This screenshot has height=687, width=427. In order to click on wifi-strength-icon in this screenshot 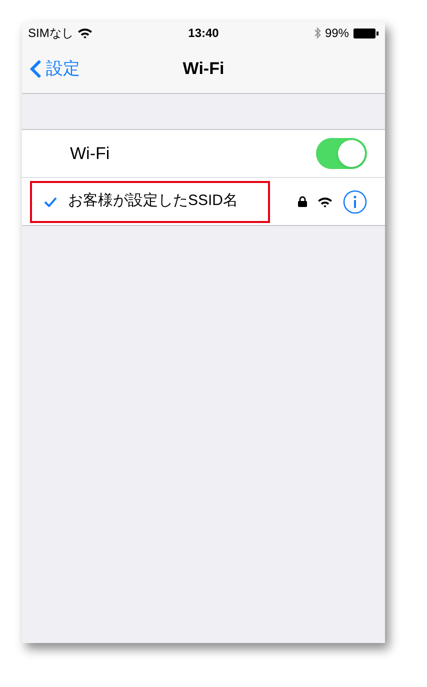, I will do `click(325, 202)`.